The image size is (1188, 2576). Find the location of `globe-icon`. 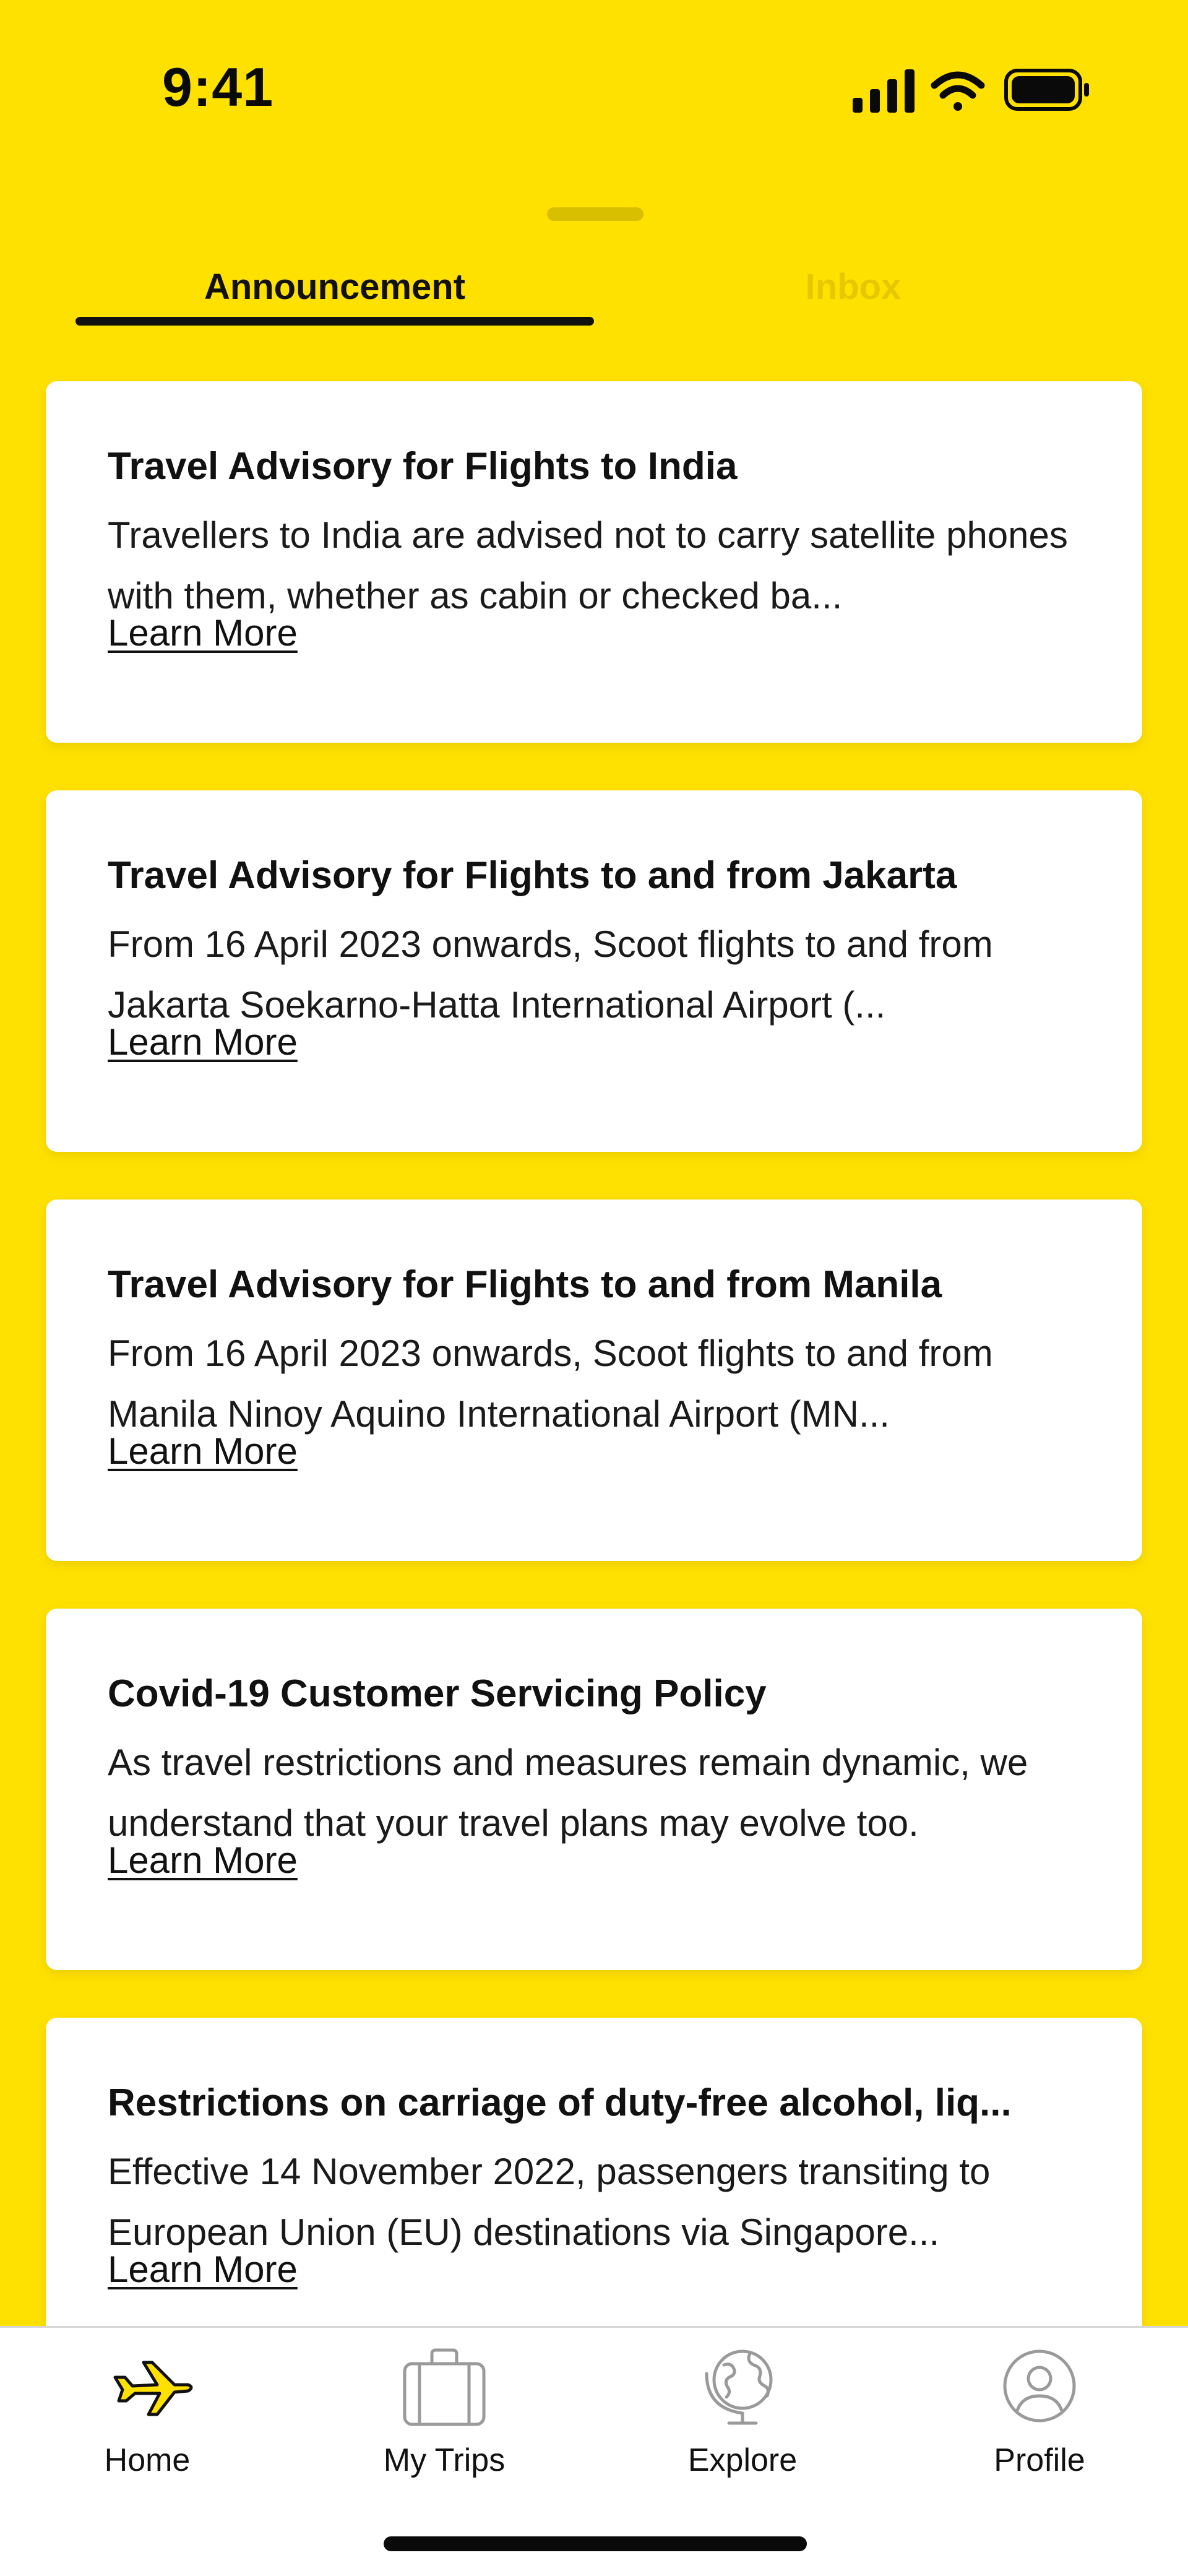

globe-icon is located at coordinates (739, 2387).